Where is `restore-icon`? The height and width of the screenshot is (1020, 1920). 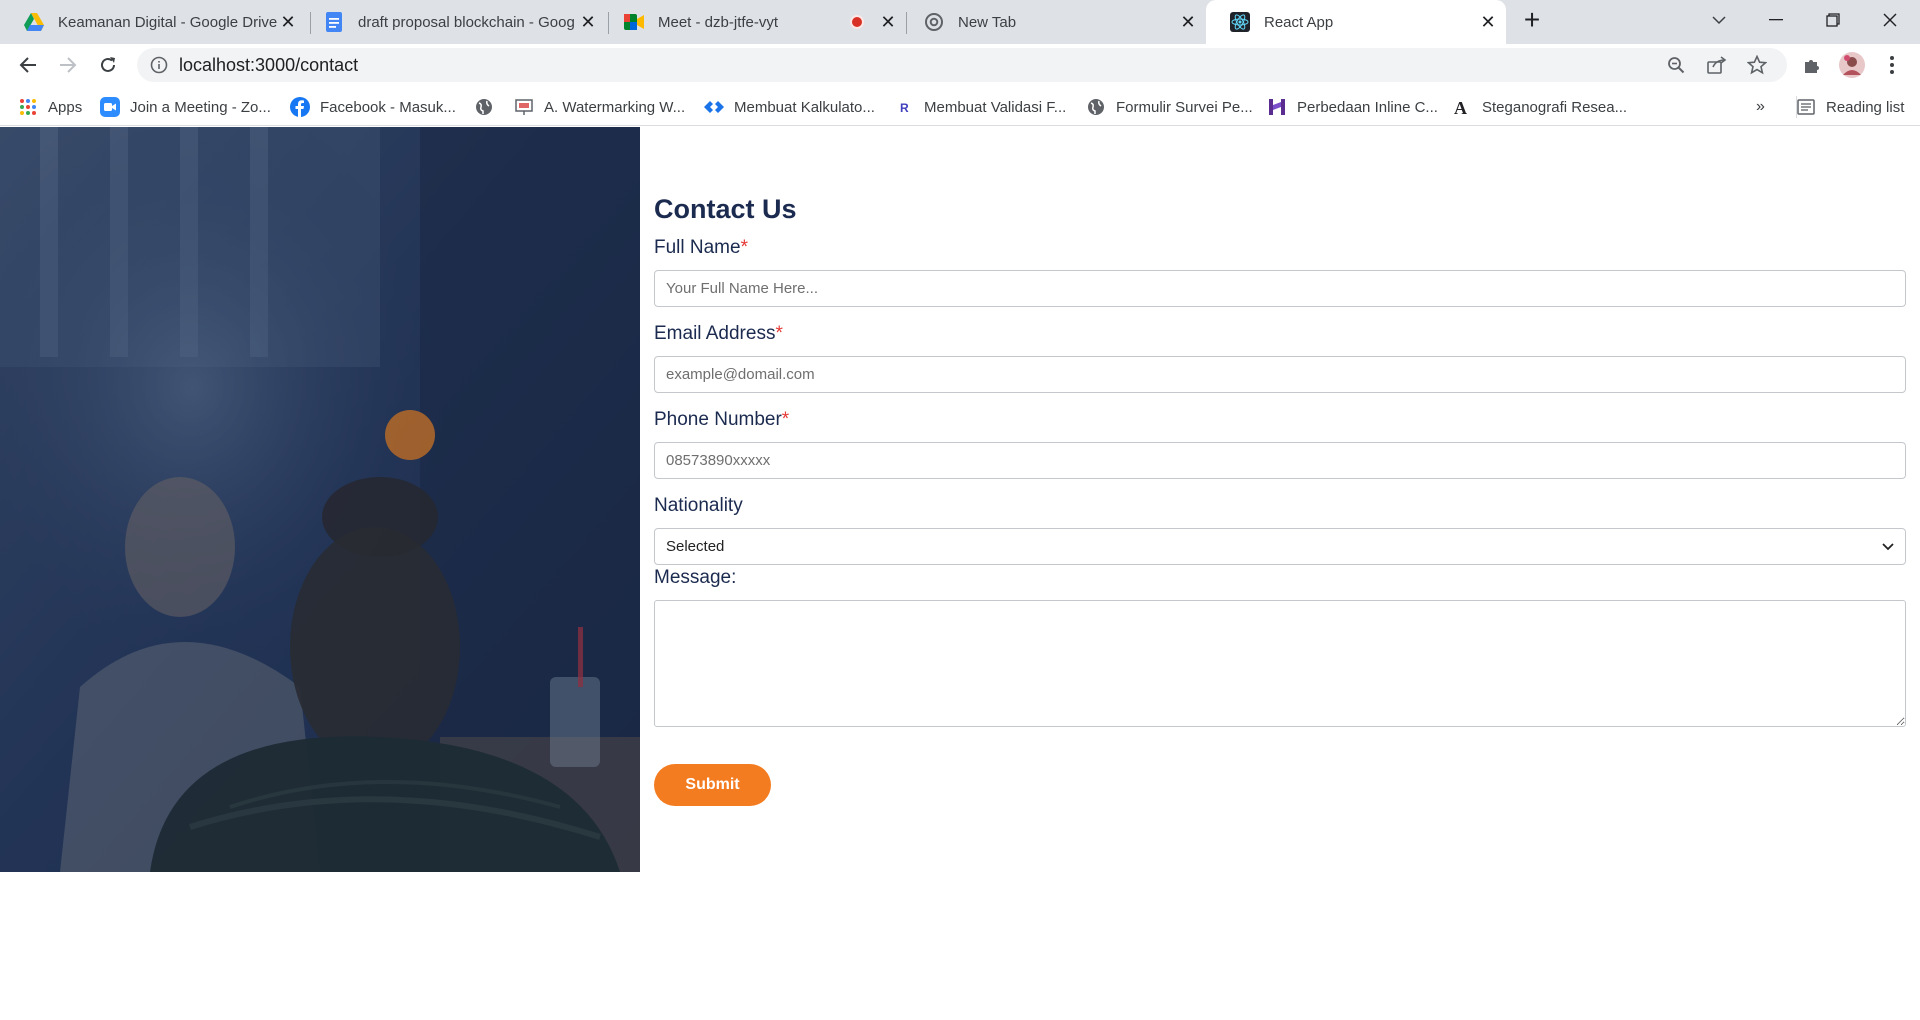 restore-icon is located at coordinates (1833, 20).